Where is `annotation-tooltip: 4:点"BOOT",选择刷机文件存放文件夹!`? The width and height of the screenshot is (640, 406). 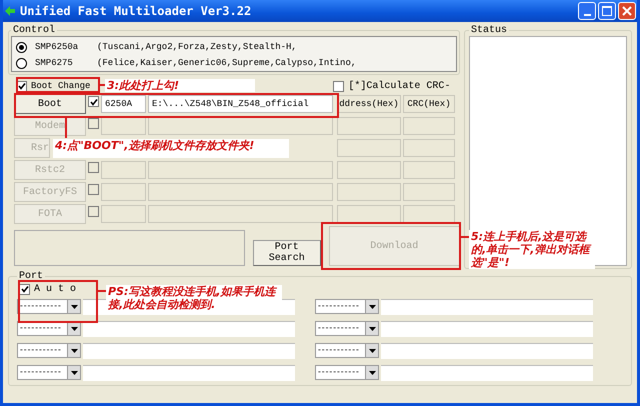
annotation-tooltip: 4:点"BOOT",选择刷机文件存放文件夹! is located at coordinates (171, 148).